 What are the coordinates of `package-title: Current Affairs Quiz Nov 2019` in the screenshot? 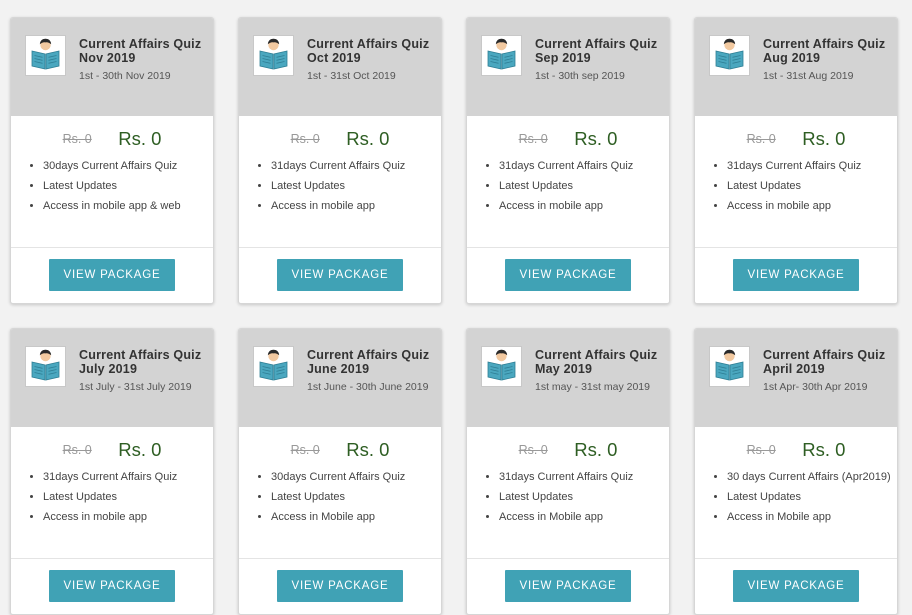 It's located at (140, 51).